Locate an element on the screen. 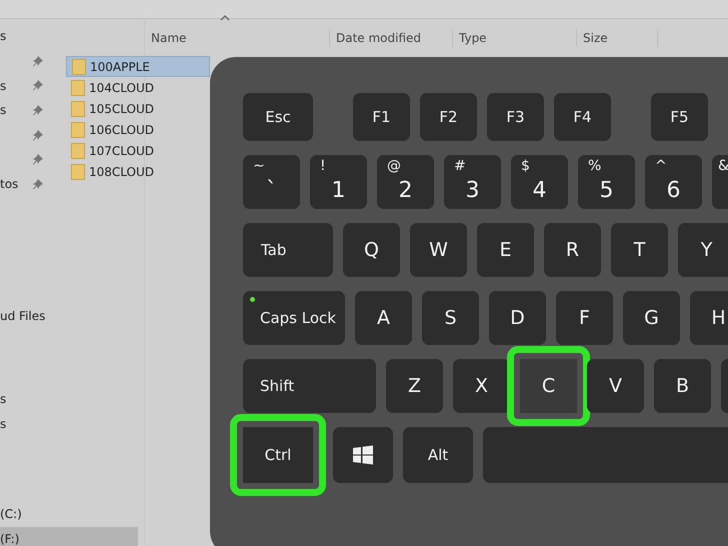 The width and height of the screenshot is (728, 546). file-name: 107CLOUD is located at coordinates (121, 151).